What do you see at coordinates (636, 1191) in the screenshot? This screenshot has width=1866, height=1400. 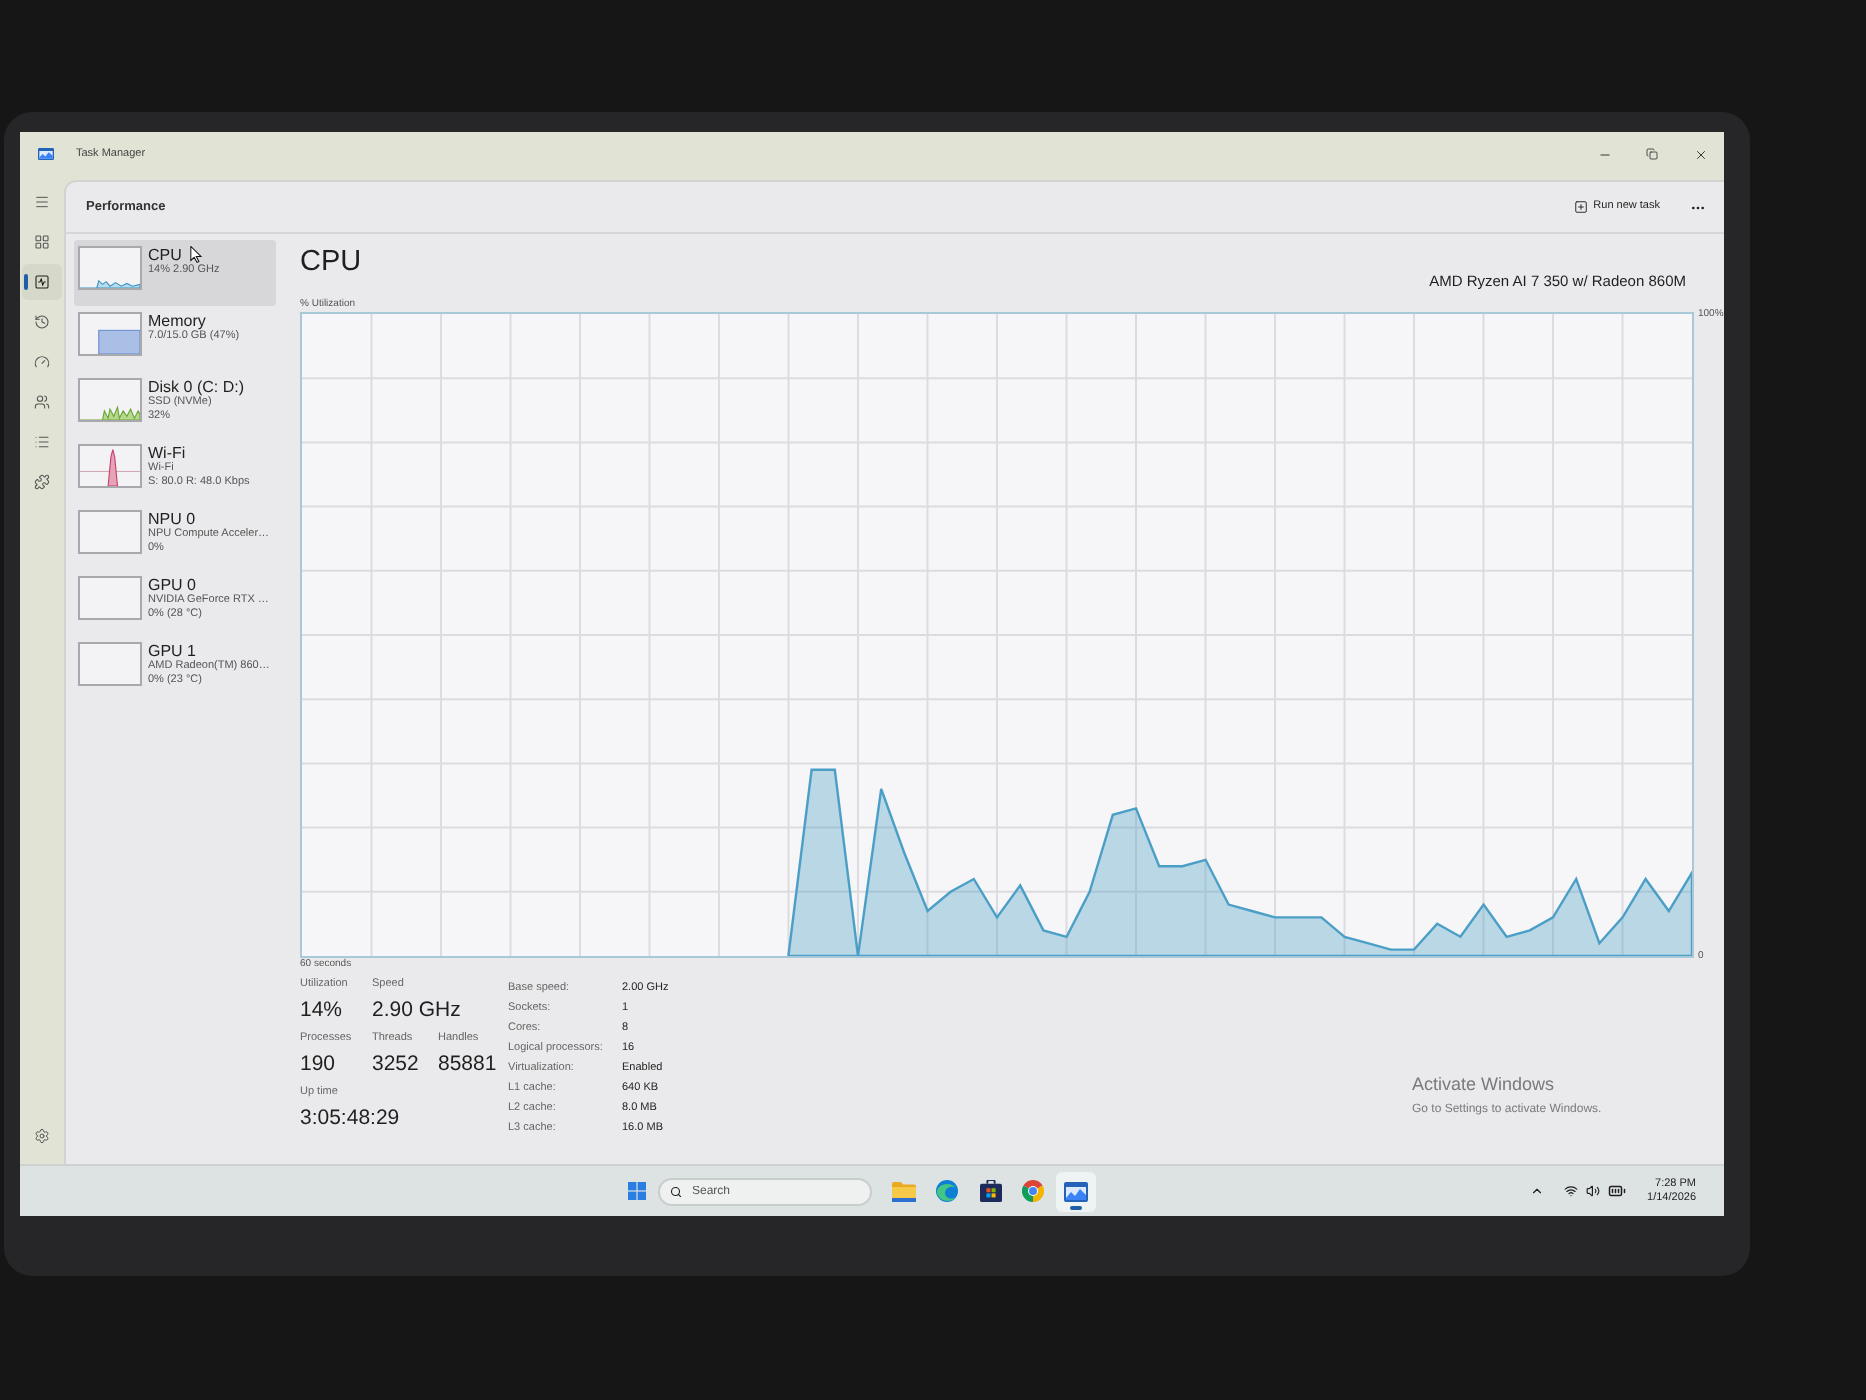 I see `four-squares-logo-icon` at bounding box center [636, 1191].